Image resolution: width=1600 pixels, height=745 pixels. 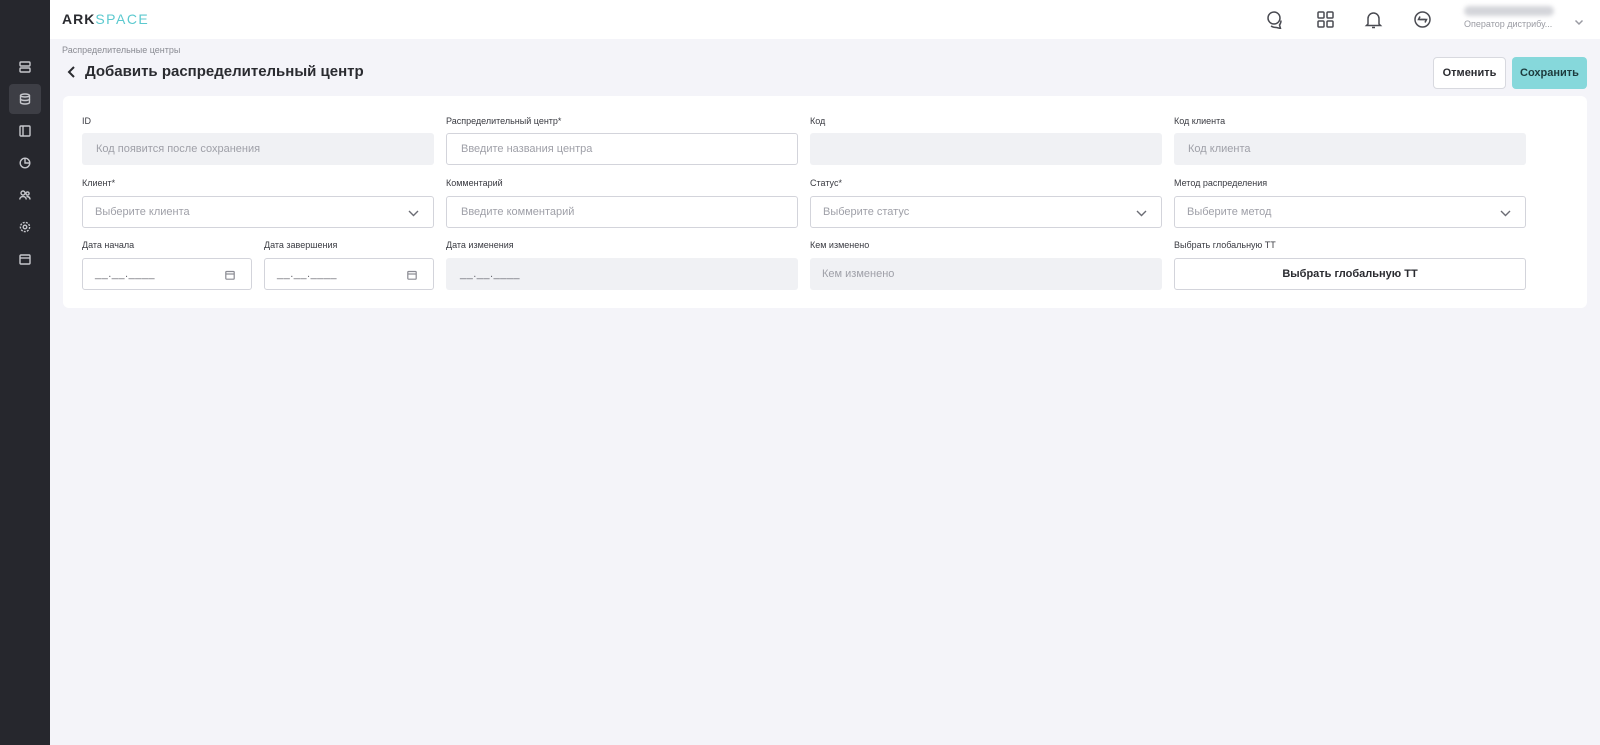 I want to click on sidebar-item-database, so click(x=25, y=99).